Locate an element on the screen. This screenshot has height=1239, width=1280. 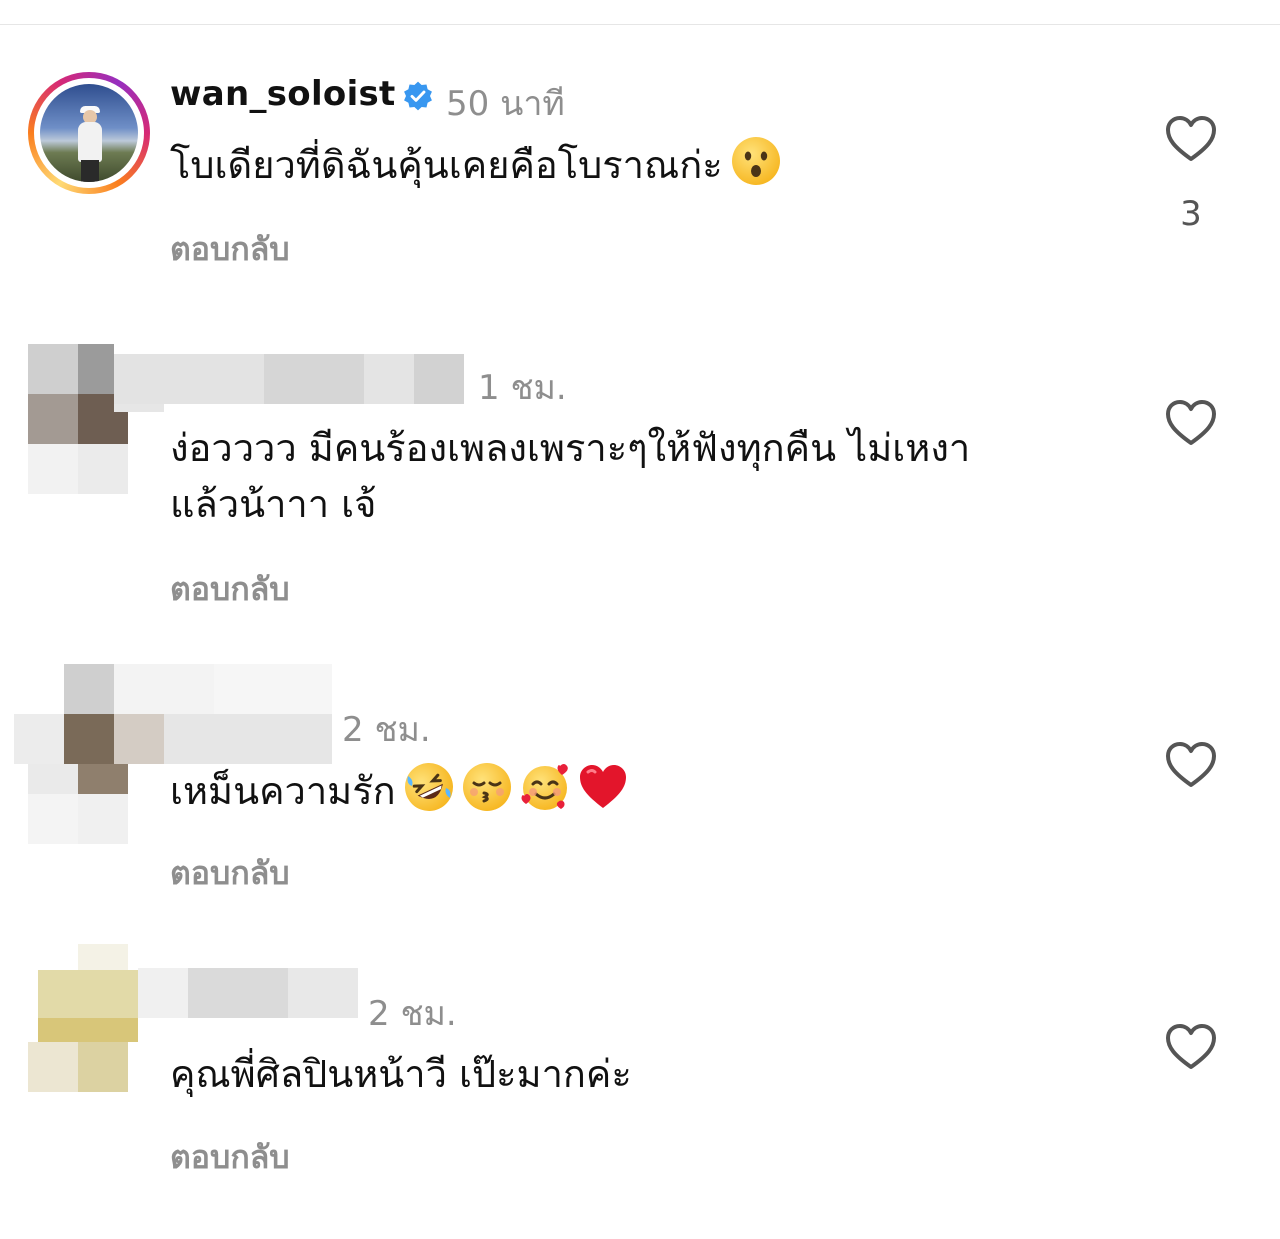
avatar-story-ring is located at coordinates (89, 133).